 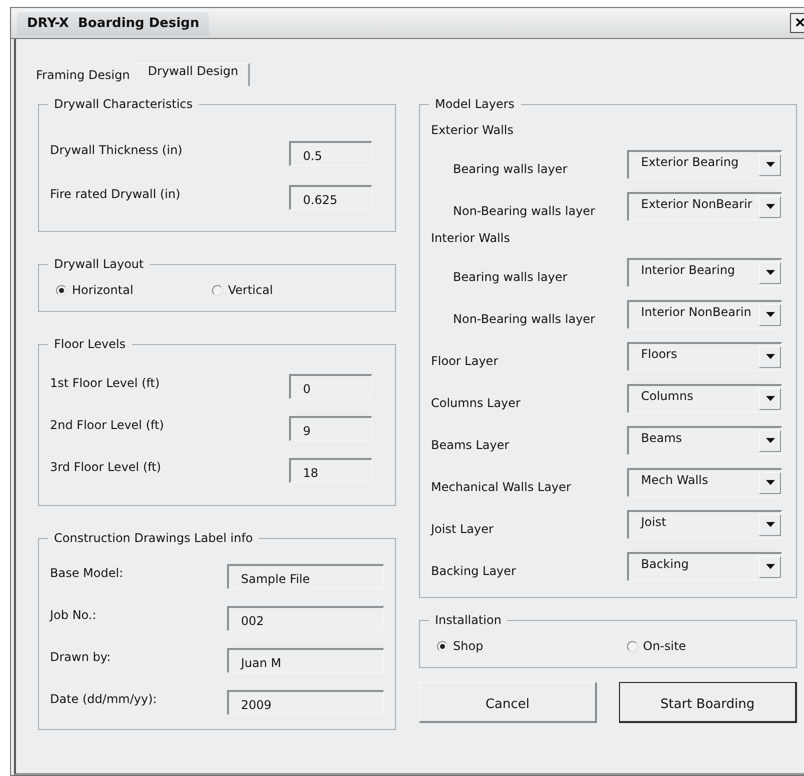 I want to click on dialog-button: Cancel, so click(x=508, y=702).